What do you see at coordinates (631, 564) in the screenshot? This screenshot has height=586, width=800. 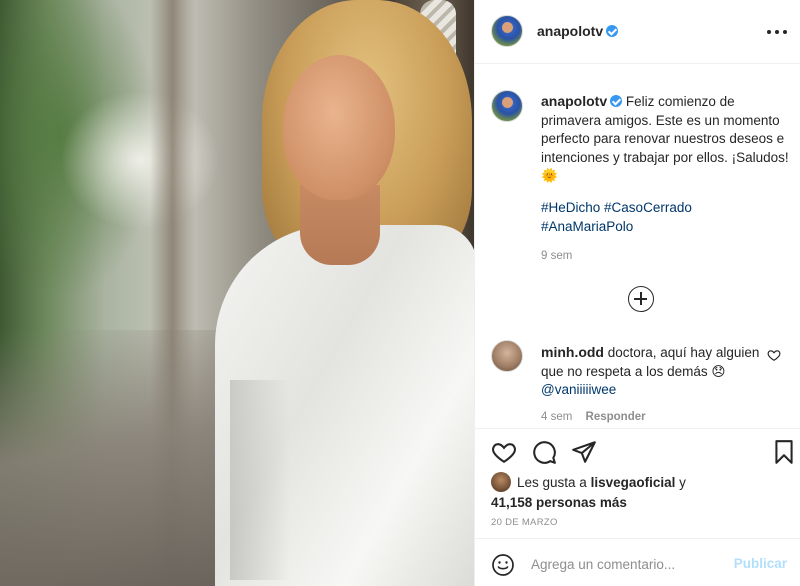 I see `comment-input` at bounding box center [631, 564].